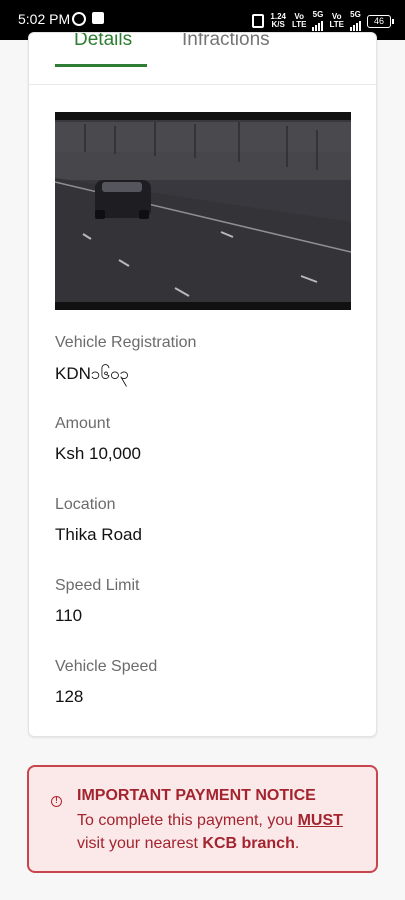 This screenshot has height=900, width=405. I want to click on signal-1: 5G, so click(318, 21).